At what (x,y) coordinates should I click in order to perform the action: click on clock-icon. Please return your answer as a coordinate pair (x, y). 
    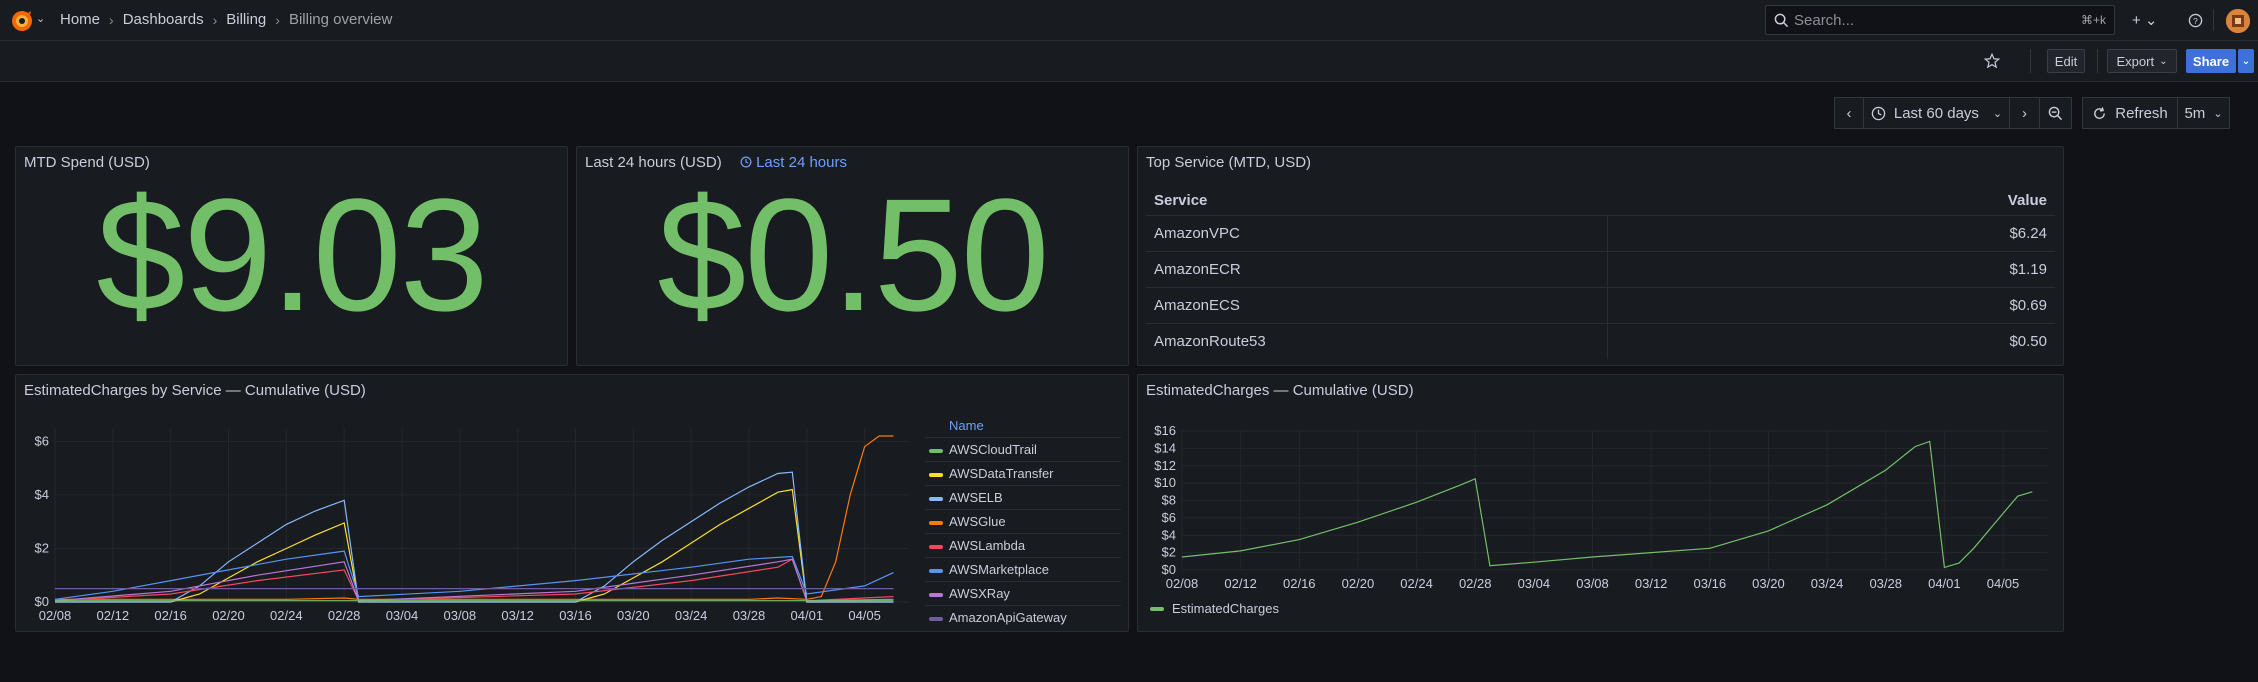
    Looking at the image, I should click on (1878, 113).